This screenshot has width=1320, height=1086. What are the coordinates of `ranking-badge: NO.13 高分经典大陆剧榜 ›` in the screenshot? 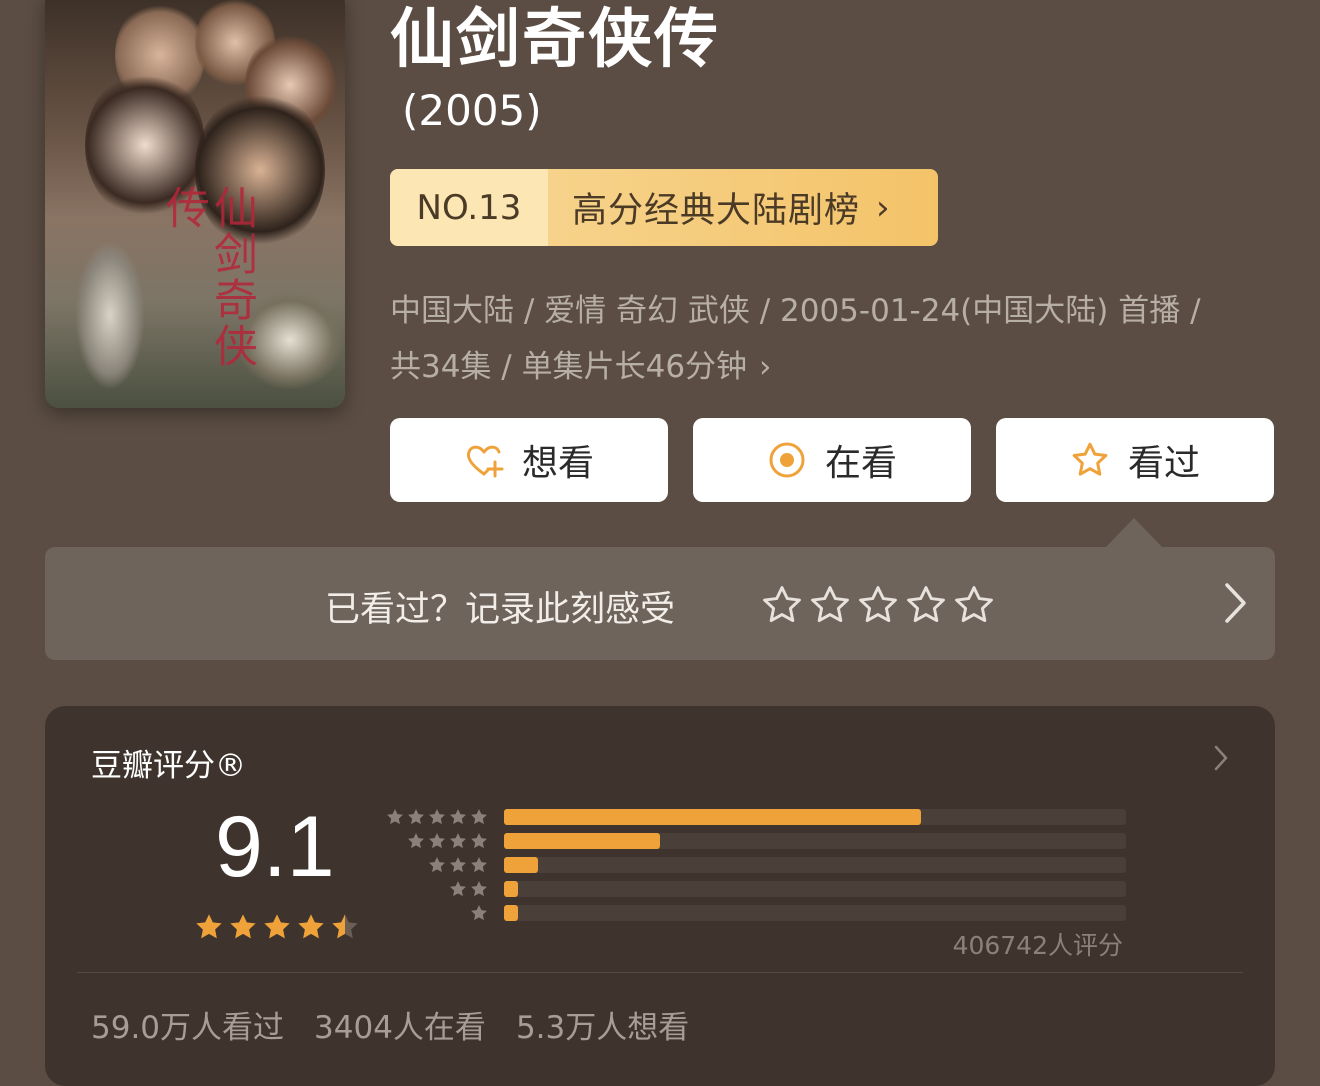 It's located at (664, 207).